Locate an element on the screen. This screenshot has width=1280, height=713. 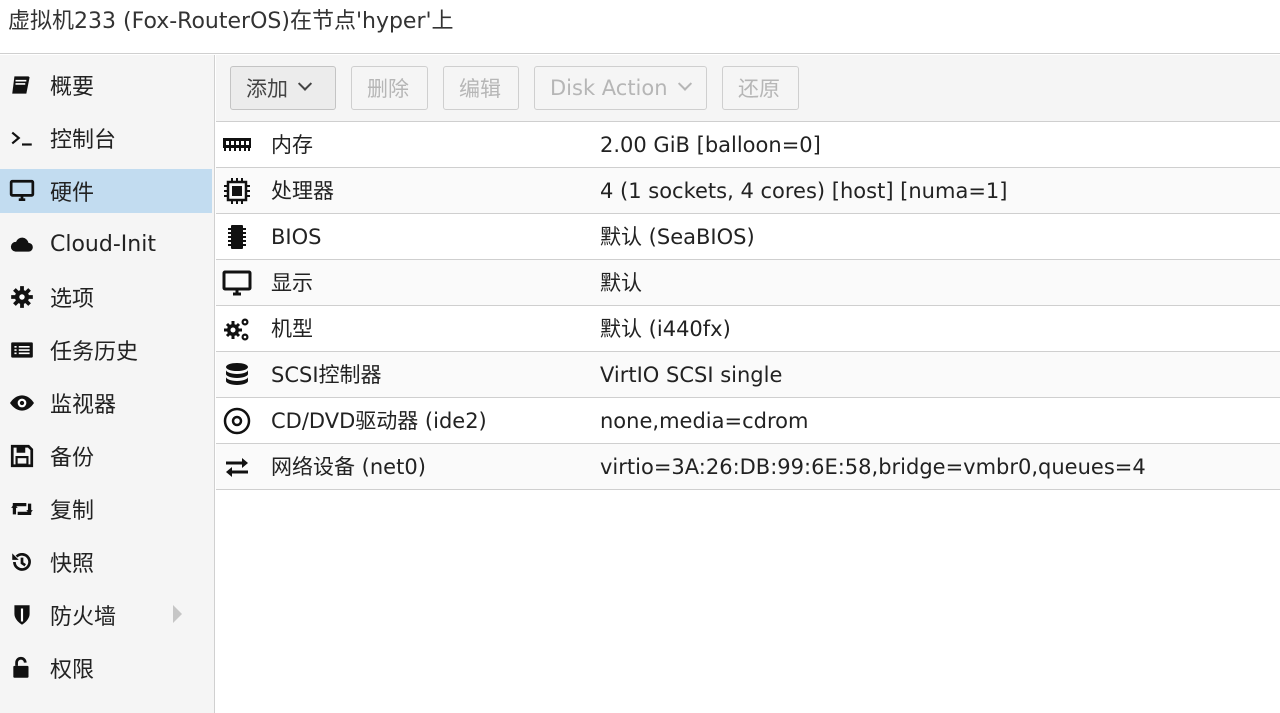
row-value: 2.00 GiB [balloon=0] is located at coordinates (710, 145).